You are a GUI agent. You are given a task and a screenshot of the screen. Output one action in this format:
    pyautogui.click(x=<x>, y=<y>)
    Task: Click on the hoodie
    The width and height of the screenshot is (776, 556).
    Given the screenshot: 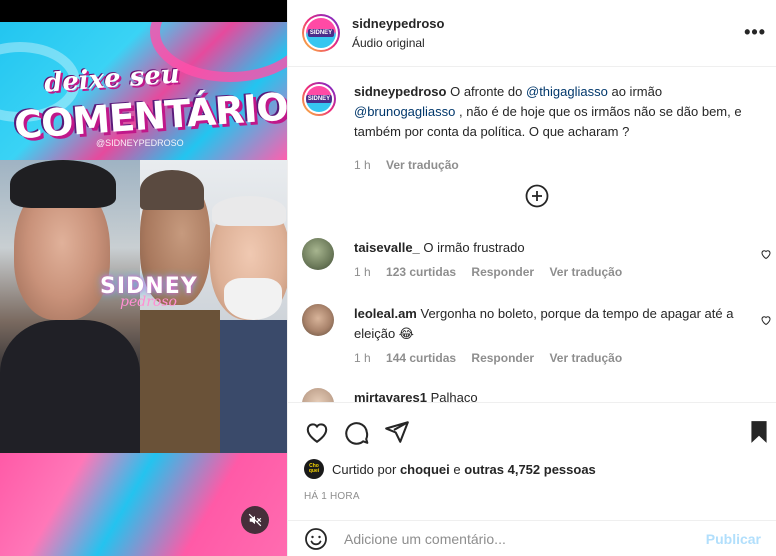 What is the action you would take?
    pyautogui.click(x=70, y=386)
    